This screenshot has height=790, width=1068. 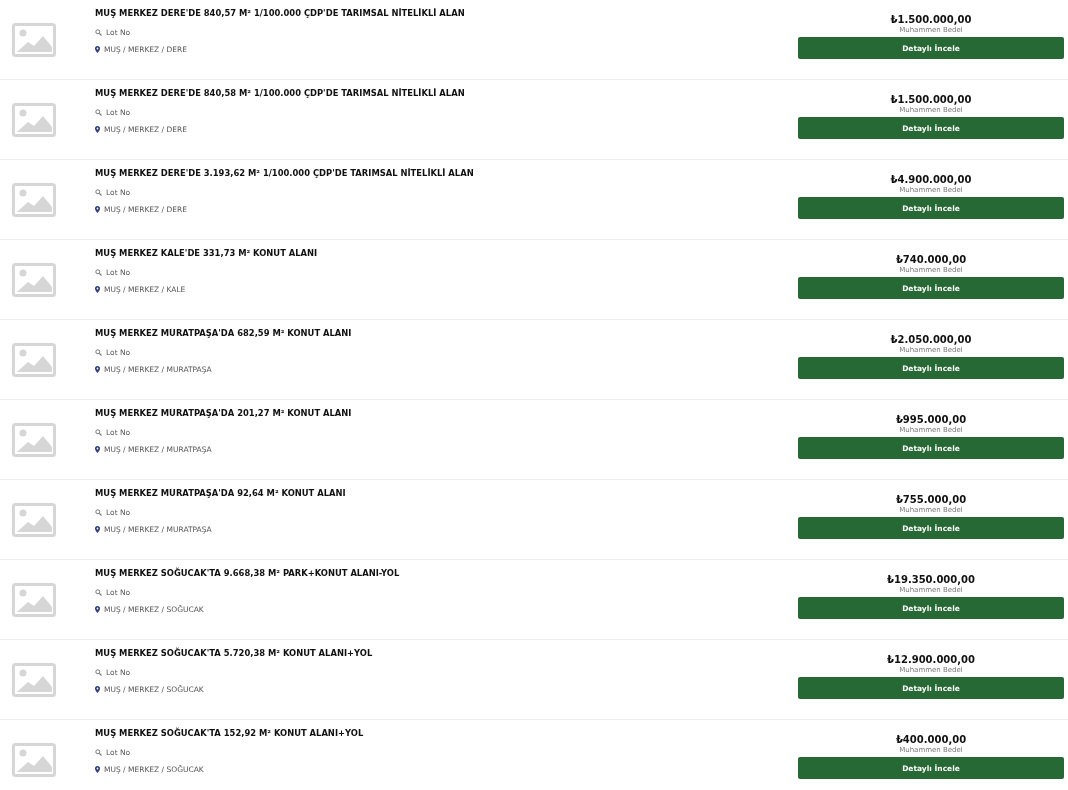 I want to click on listing-title: MUŞ MERKEZ MURATPAŞA'DA 201,27 M² KONUT ALANI, so click(x=224, y=413).